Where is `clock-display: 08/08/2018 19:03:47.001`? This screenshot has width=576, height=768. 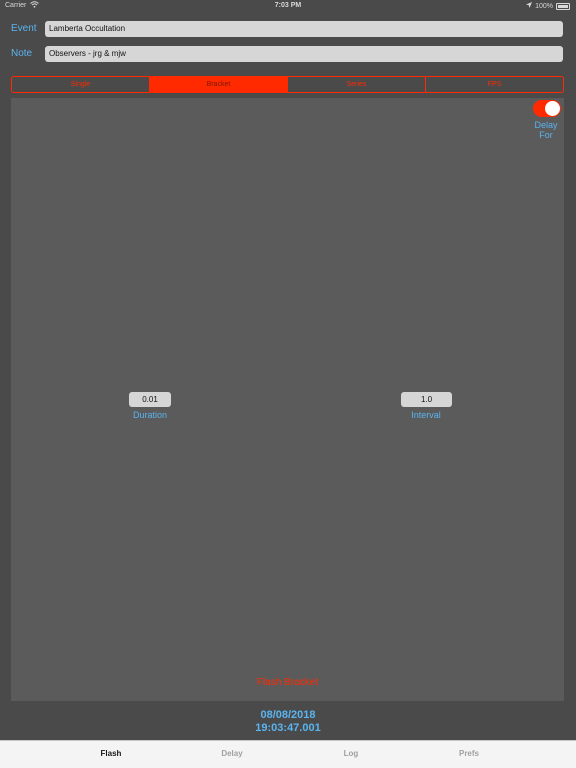
clock-display: 08/08/2018 19:03:47.001 is located at coordinates (288, 722).